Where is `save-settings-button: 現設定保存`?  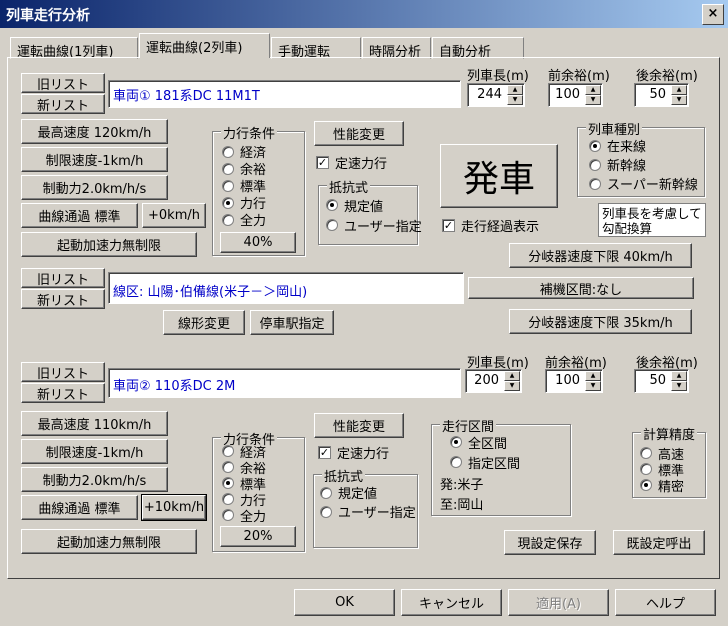 save-settings-button: 現設定保存 is located at coordinates (550, 542).